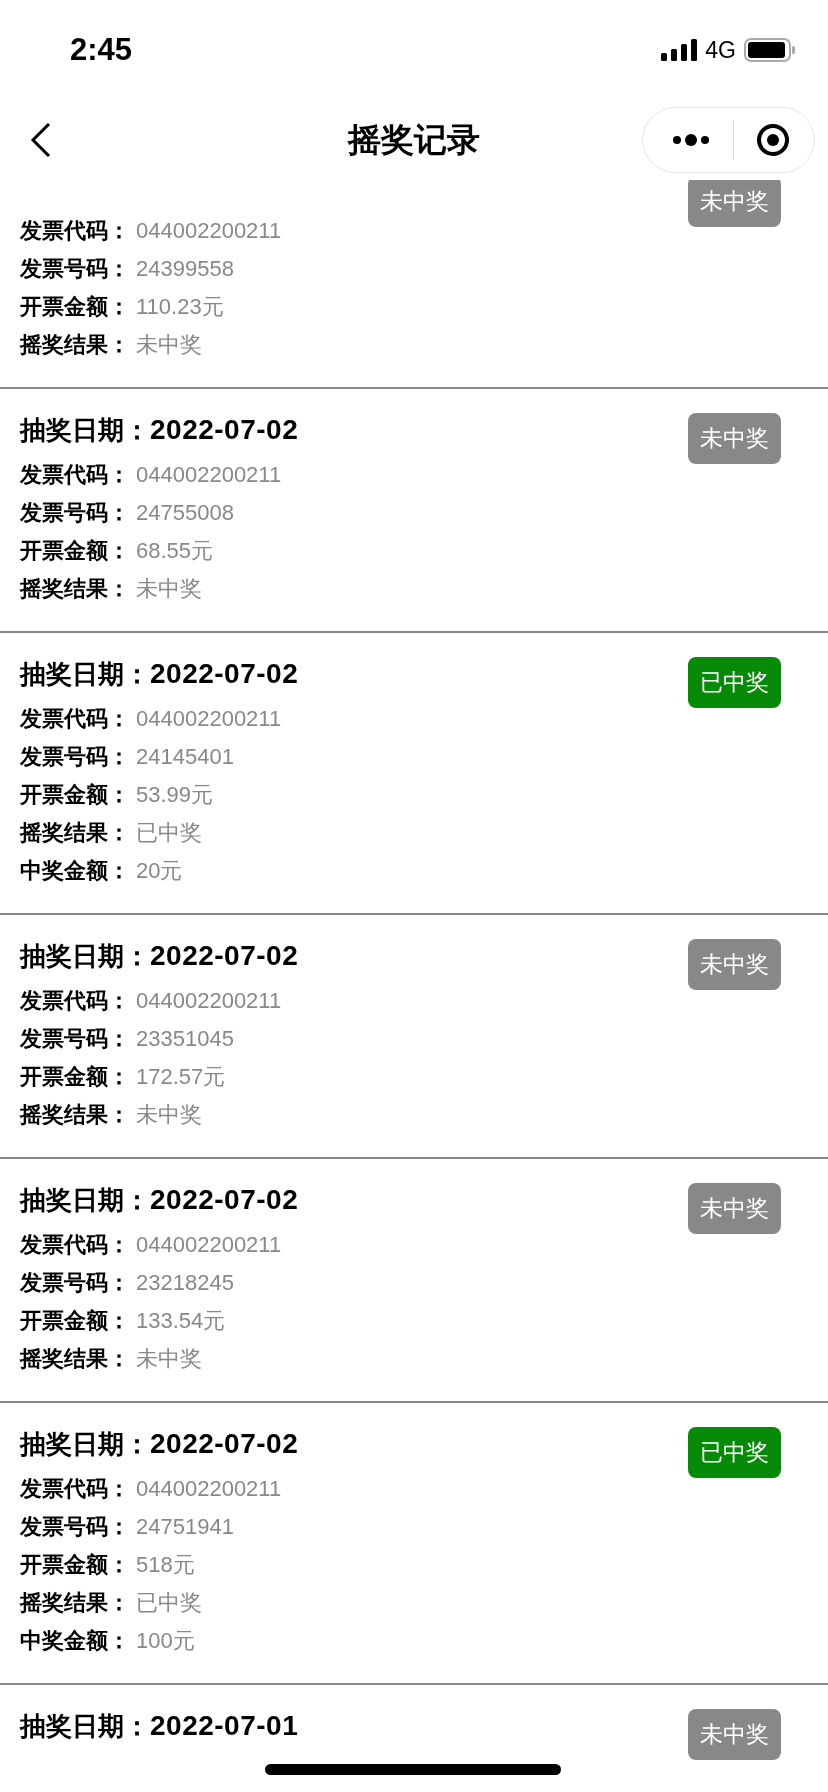 Image resolution: width=828 pixels, height=1792 pixels. What do you see at coordinates (175, 795) in the screenshot?
I see `field-value: 53.99元` at bounding box center [175, 795].